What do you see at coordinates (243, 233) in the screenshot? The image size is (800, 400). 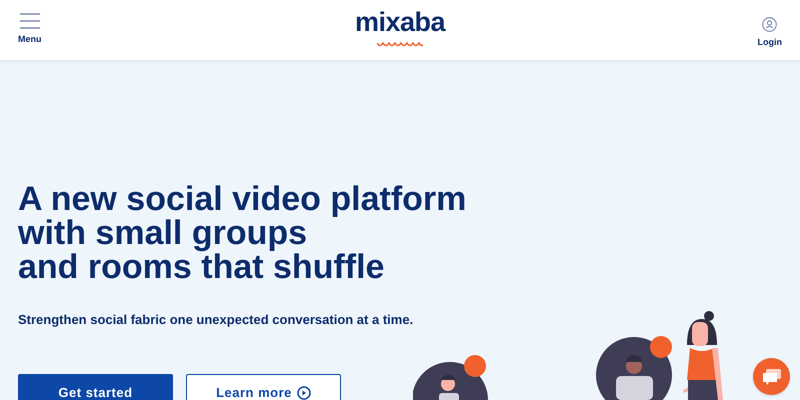 I see `headline: A new social video platform with small groups and rooms that shuffle` at bounding box center [243, 233].